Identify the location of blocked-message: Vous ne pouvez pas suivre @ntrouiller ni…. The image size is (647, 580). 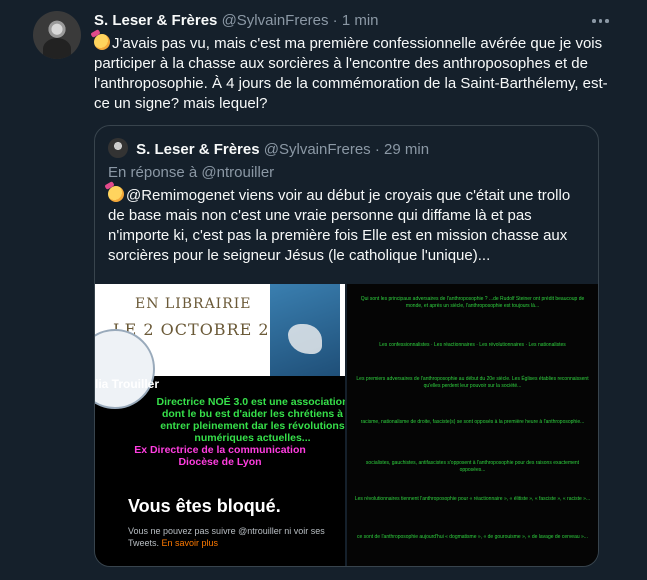
(233, 537).